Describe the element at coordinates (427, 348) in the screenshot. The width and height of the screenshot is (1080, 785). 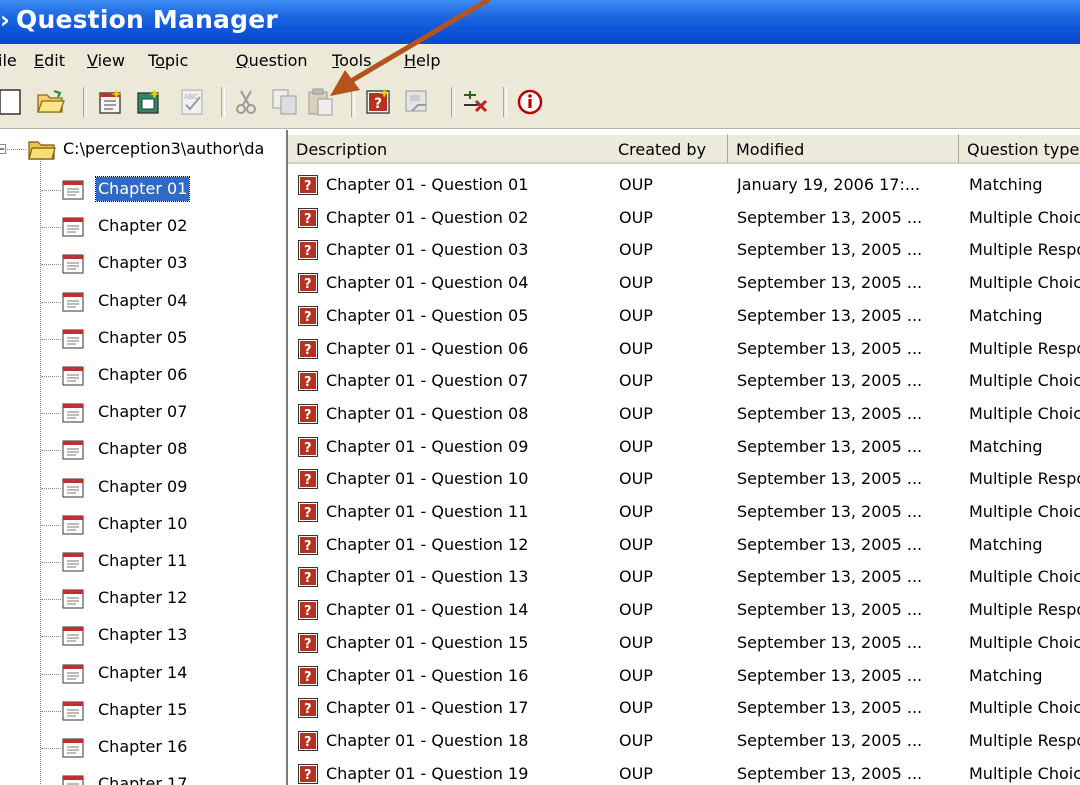
I see `cell-description: Chapter 01 - Question 06` at that location.